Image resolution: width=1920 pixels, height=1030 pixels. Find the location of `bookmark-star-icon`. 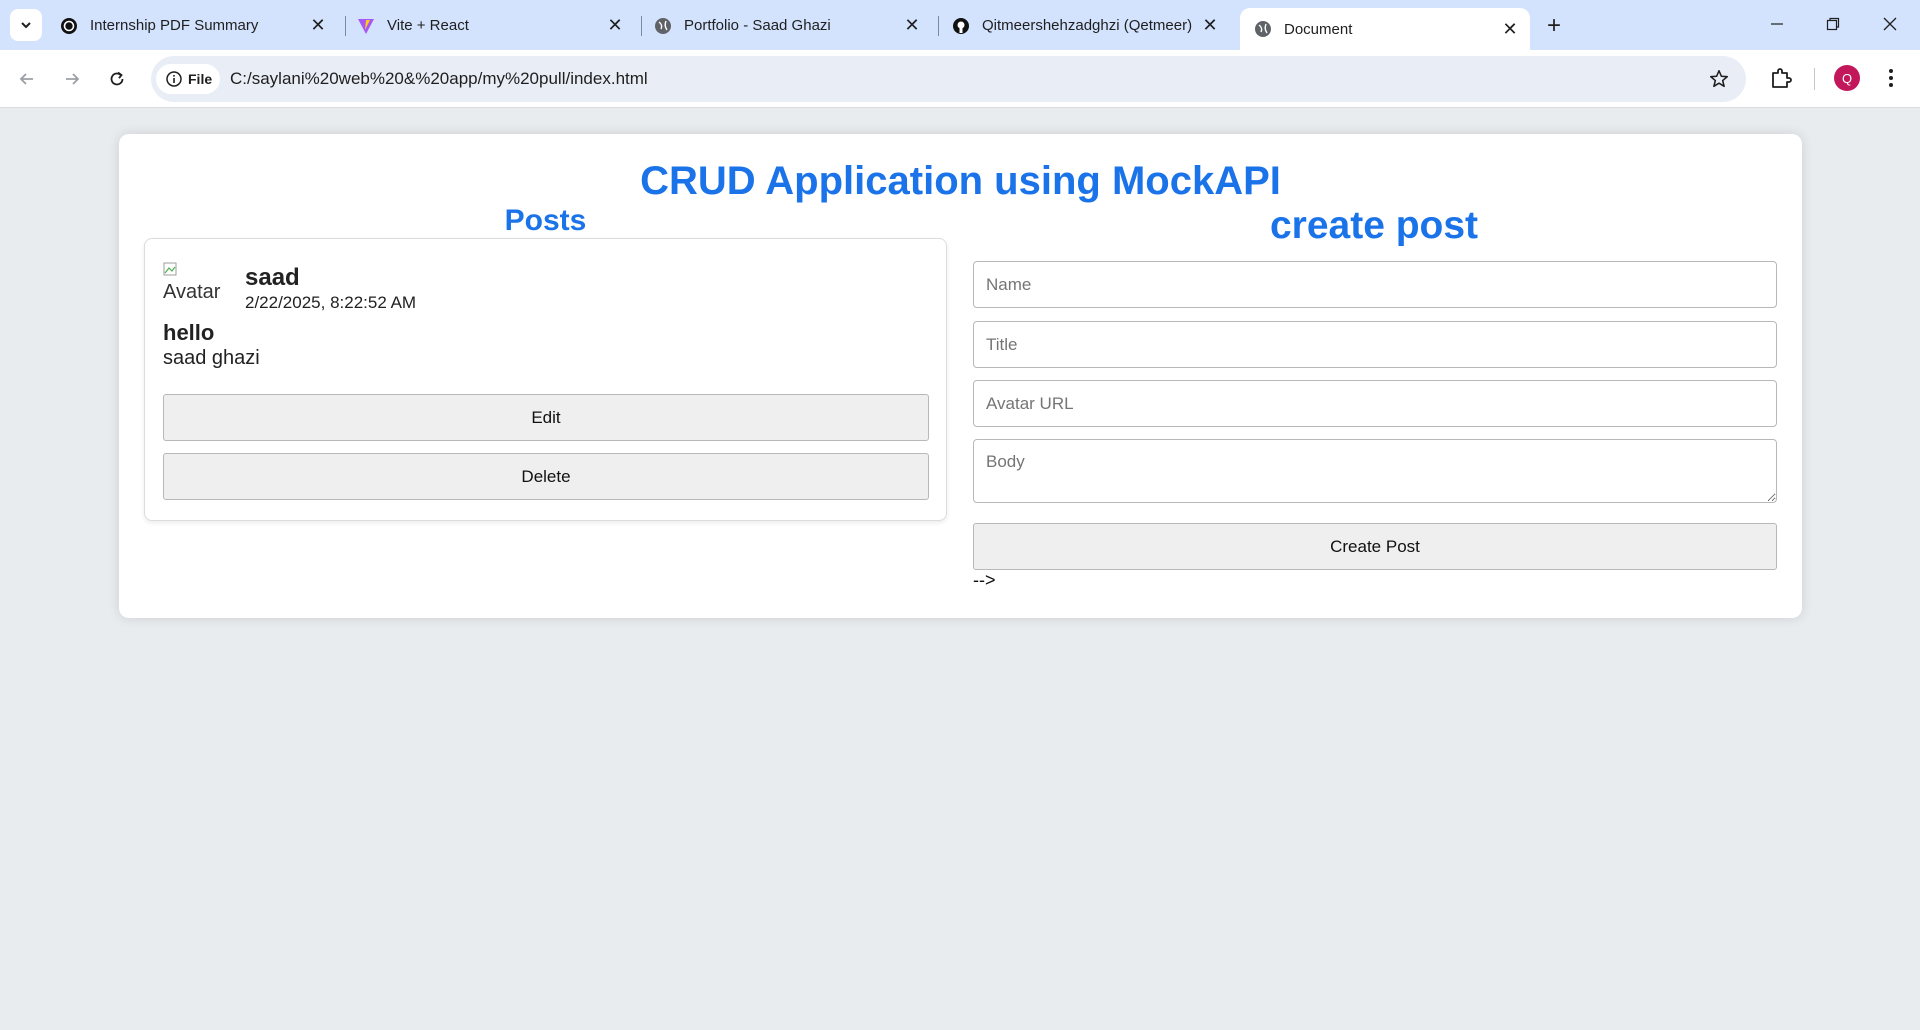

bookmark-star-icon is located at coordinates (1719, 79).